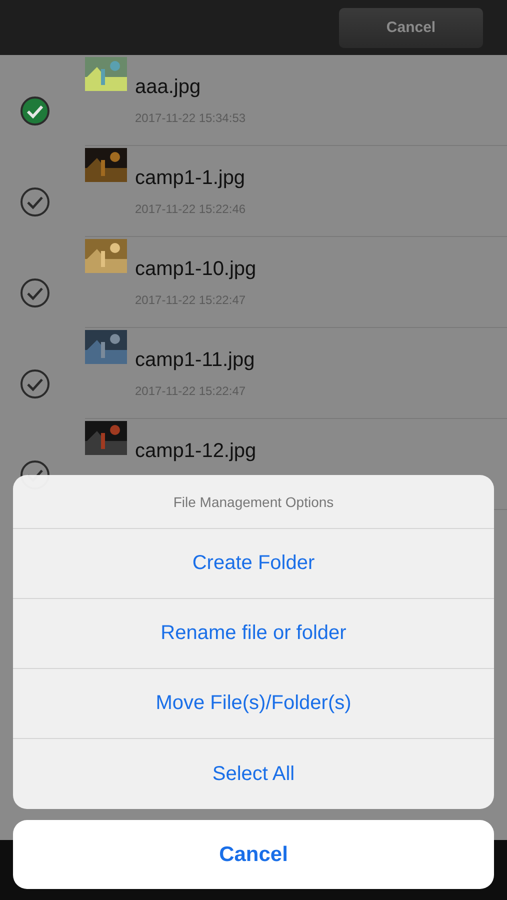 This screenshot has width=507, height=900. What do you see at coordinates (35, 111) in the screenshot?
I see `checked-icon` at bounding box center [35, 111].